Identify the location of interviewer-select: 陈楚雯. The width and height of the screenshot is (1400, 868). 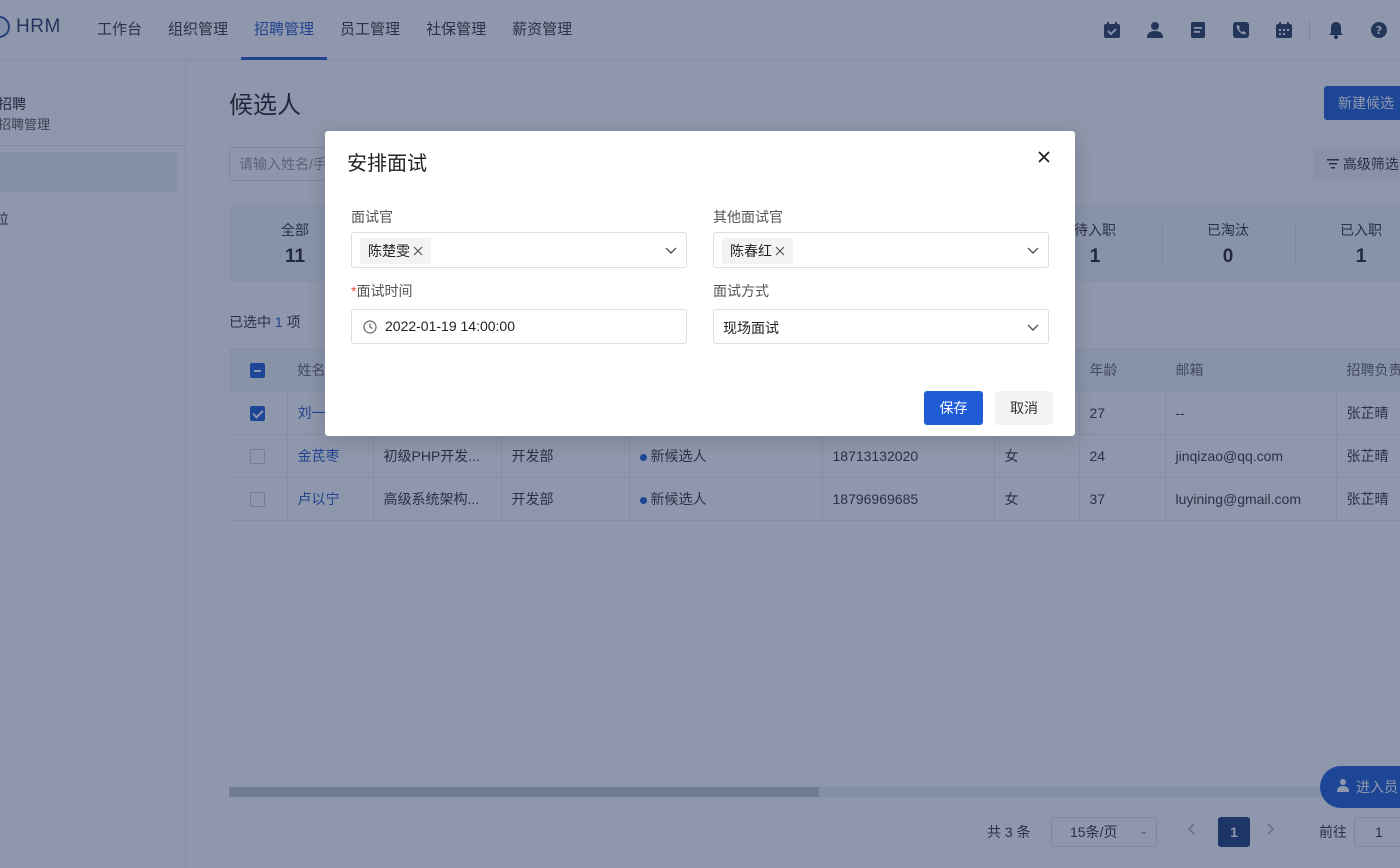
(519, 250).